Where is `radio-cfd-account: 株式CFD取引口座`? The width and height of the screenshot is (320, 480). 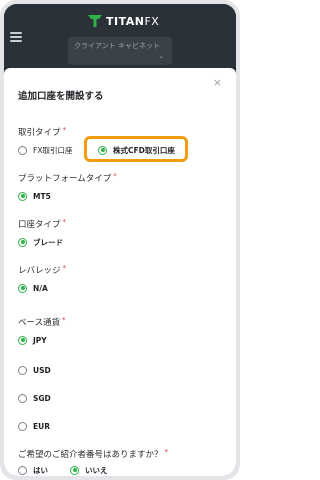
radio-cfd-account: 株式CFD取引口座 is located at coordinates (136, 150).